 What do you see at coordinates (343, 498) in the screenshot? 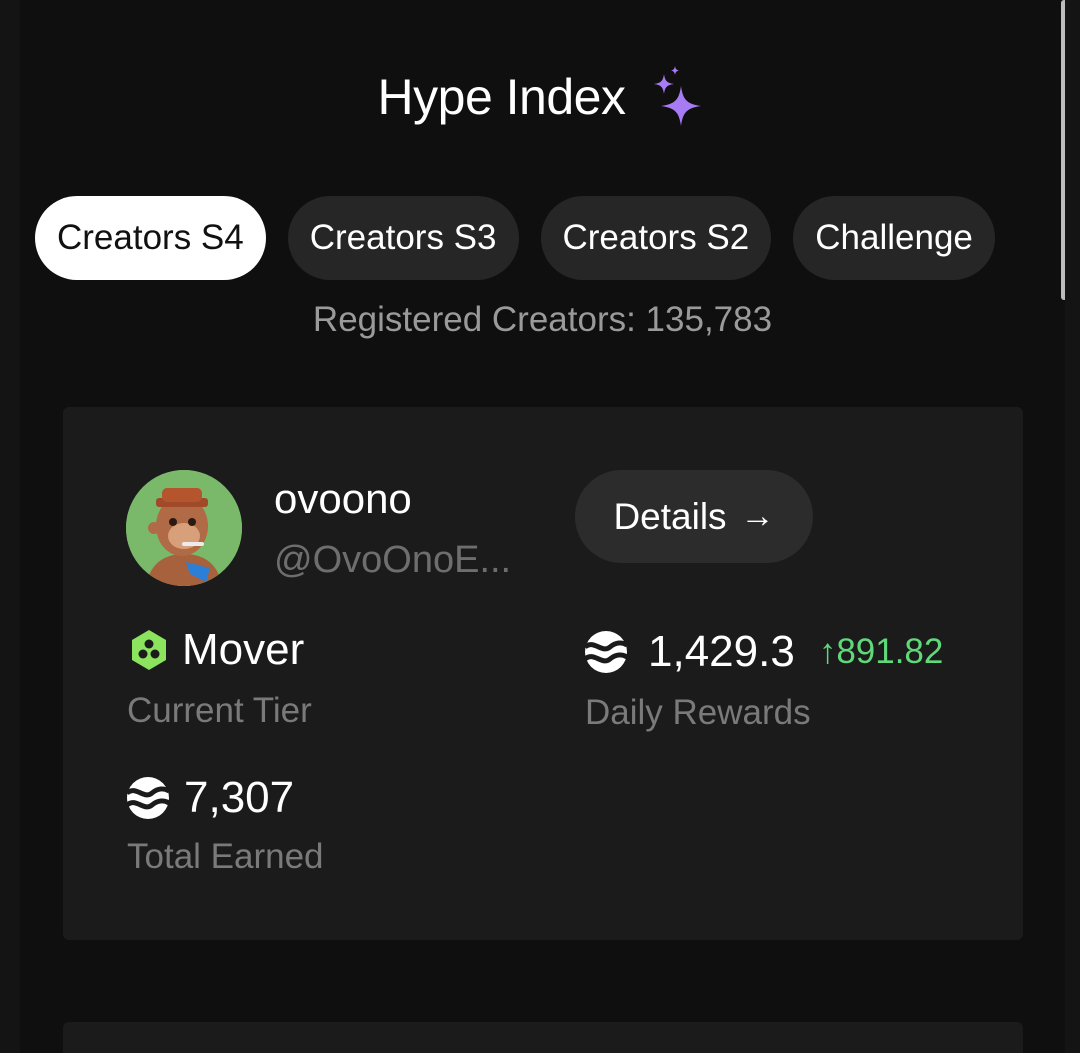
I see `creator-username: ovoono` at bounding box center [343, 498].